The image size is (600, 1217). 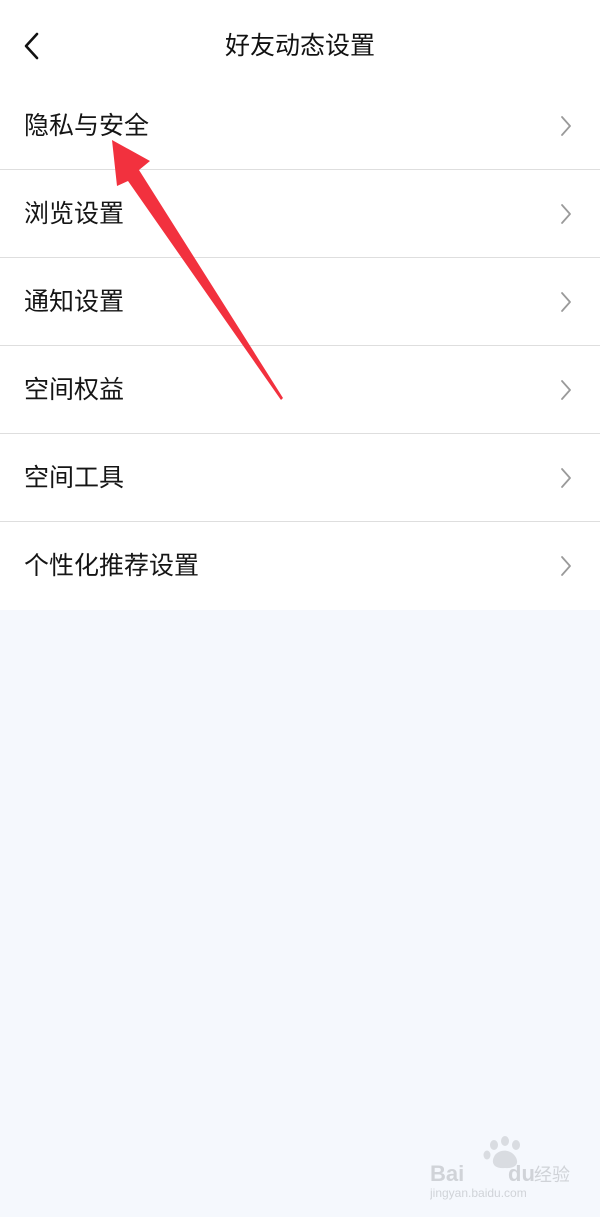 What do you see at coordinates (74, 213) in the screenshot?
I see `menu-item-label: 浏览设置` at bounding box center [74, 213].